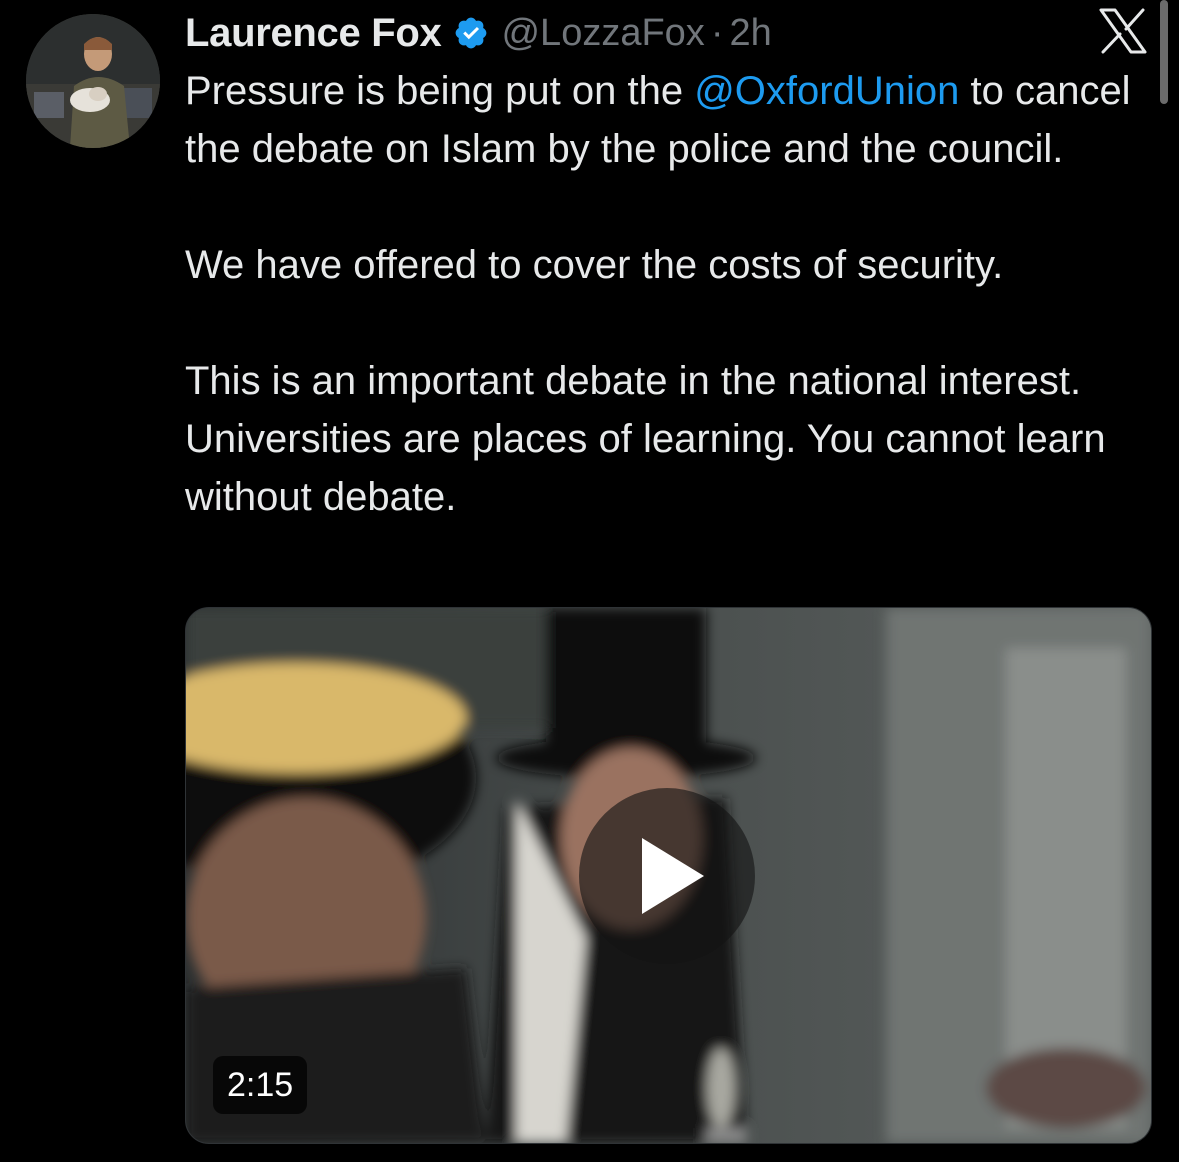  Describe the element at coordinates (313, 33) in the screenshot. I see `author-name: Laurence Fox` at that location.